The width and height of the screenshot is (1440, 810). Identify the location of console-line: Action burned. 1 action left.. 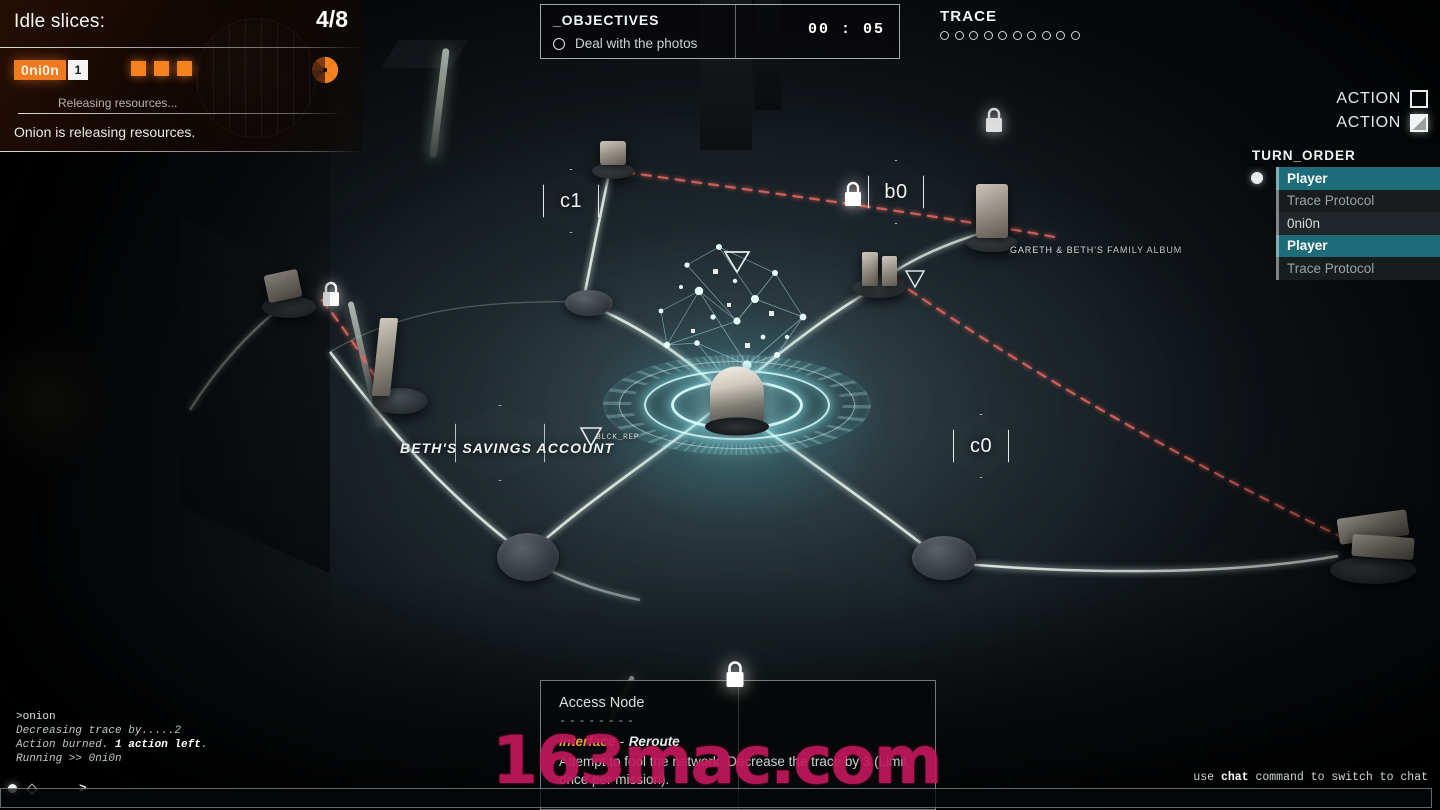
(112, 744).